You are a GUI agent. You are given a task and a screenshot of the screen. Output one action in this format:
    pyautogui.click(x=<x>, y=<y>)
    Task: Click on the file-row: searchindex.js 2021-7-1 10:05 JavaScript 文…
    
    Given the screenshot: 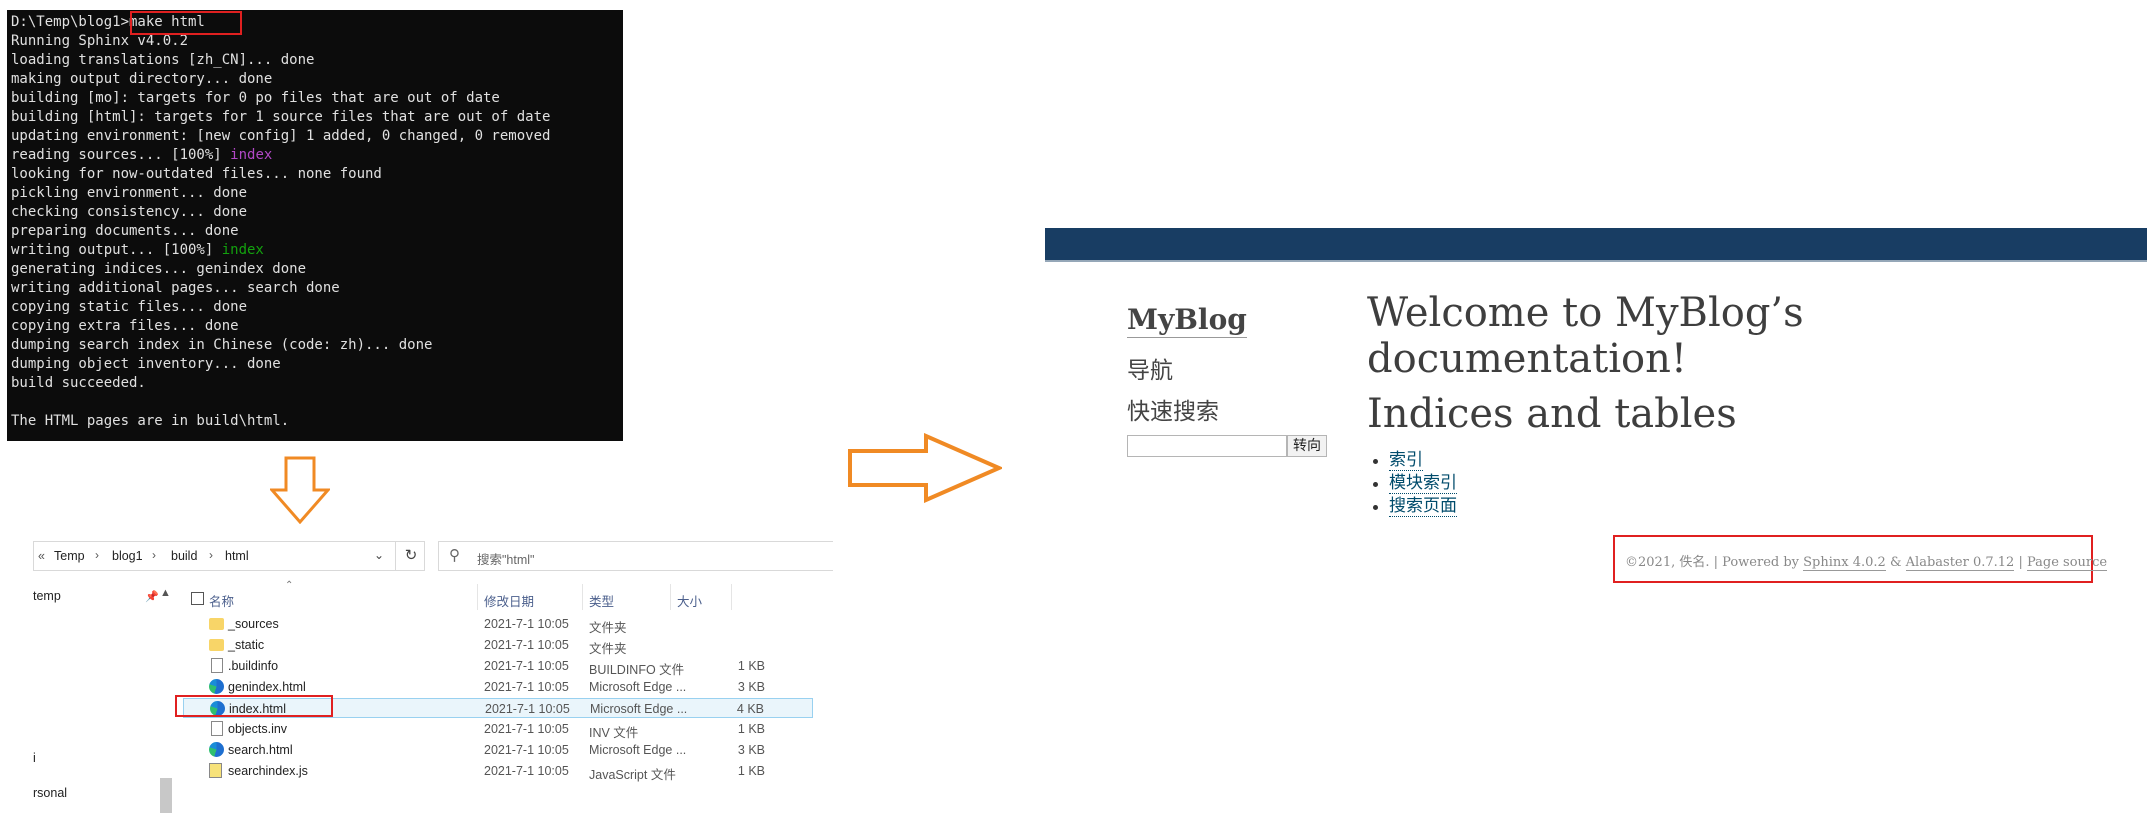 What is the action you would take?
    pyautogui.click(x=498, y=771)
    